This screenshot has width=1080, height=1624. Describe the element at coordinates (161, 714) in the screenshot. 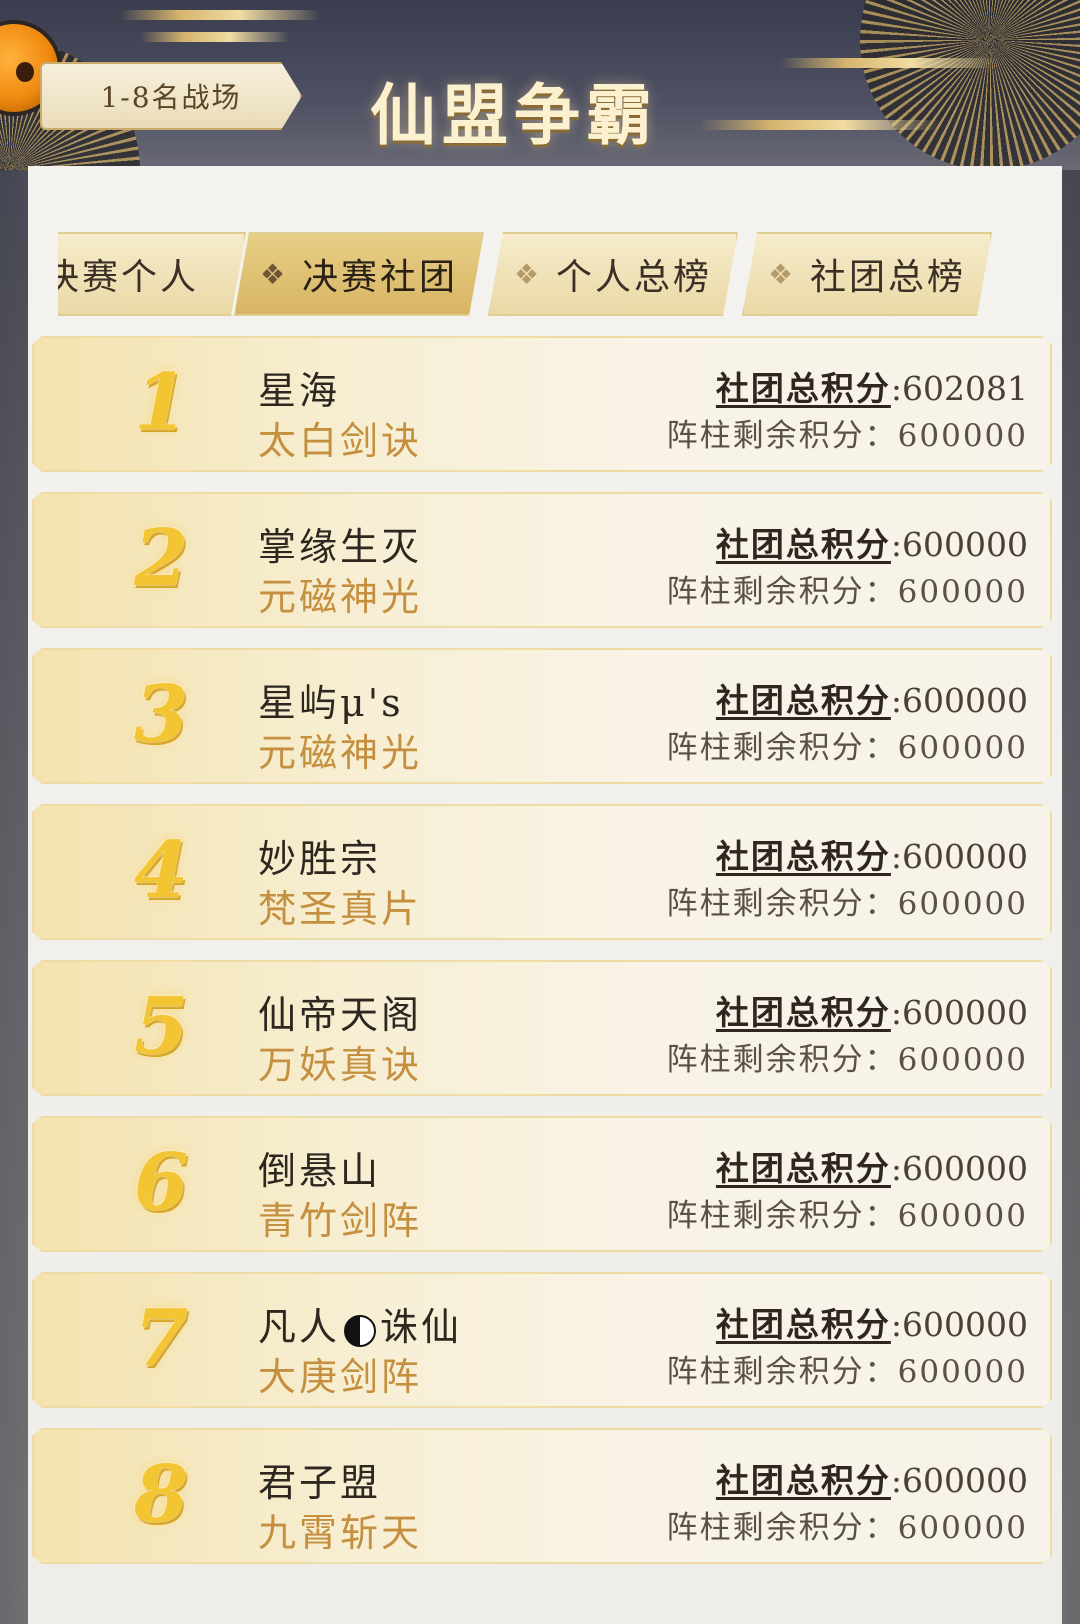

I see `rank-number: 3` at that location.